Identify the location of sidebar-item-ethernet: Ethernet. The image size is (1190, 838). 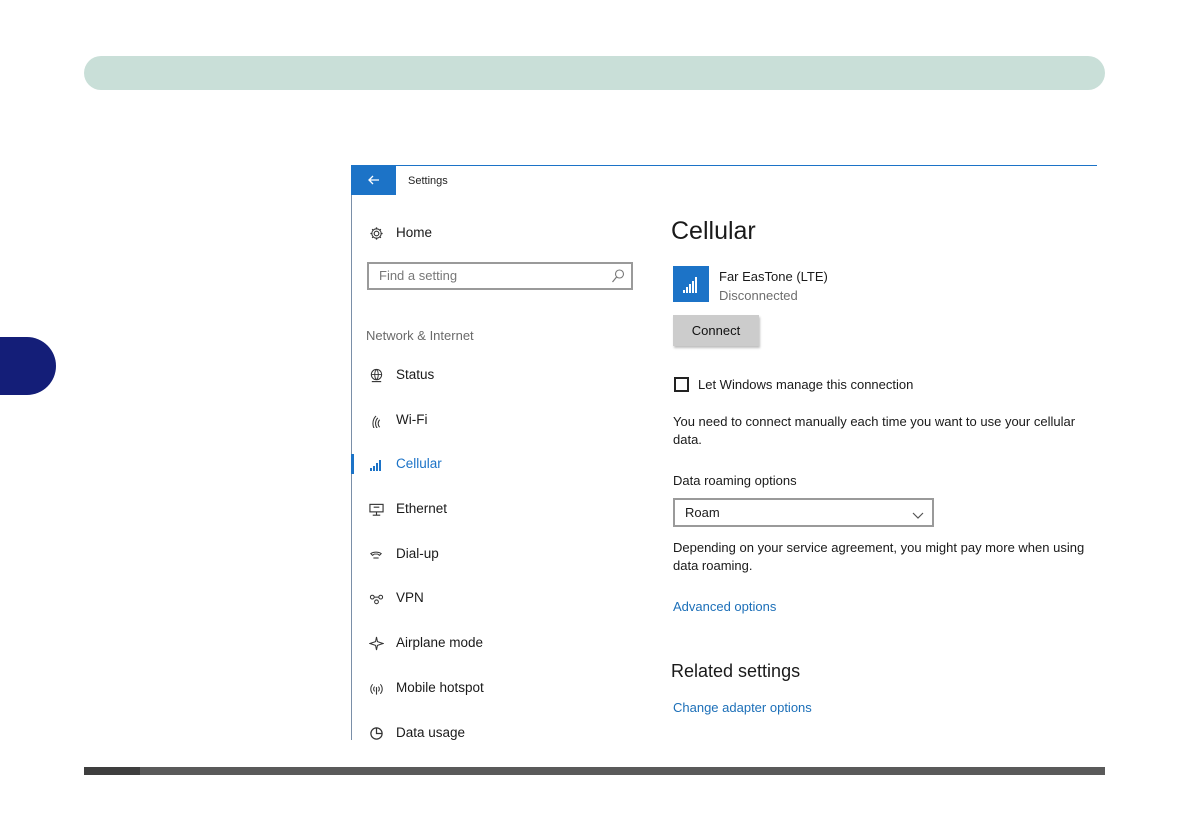
(496, 509).